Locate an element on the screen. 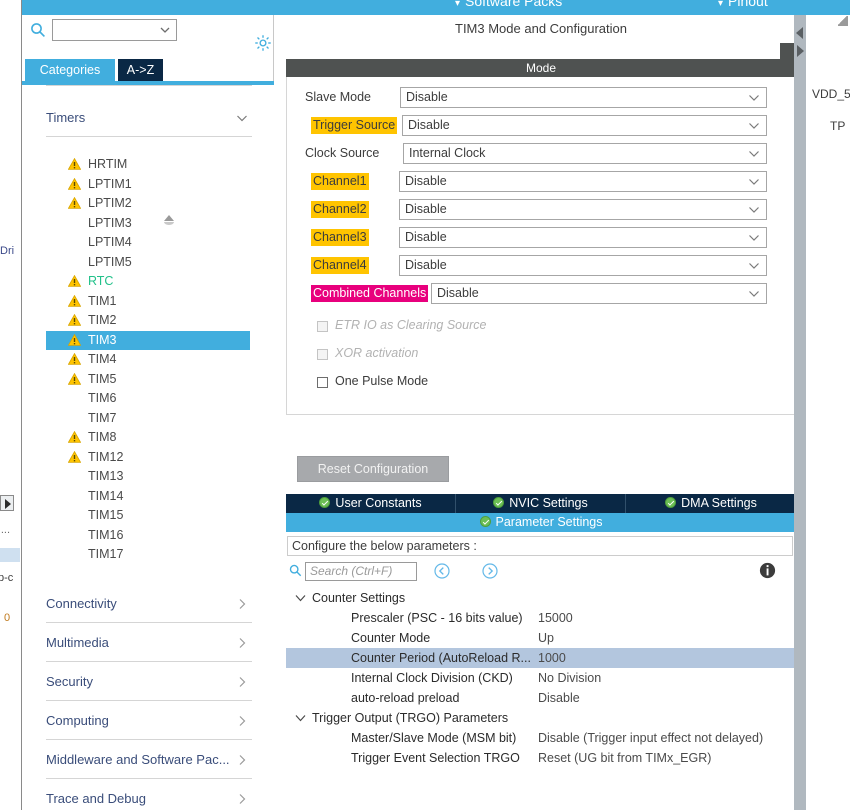 This screenshot has width=850, height=810. category-timers: Timers is located at coordinates (148, 118).